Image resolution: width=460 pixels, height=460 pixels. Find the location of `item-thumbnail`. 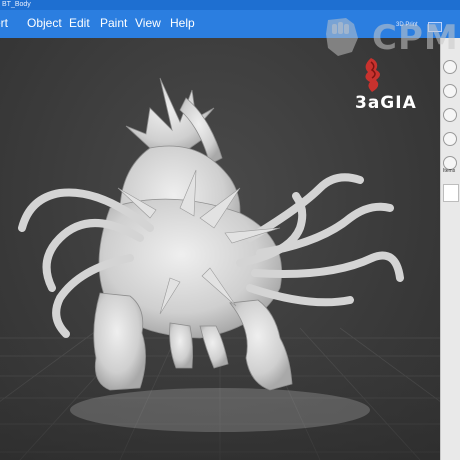

item-thumbnail is located at coordinates (451, 193).